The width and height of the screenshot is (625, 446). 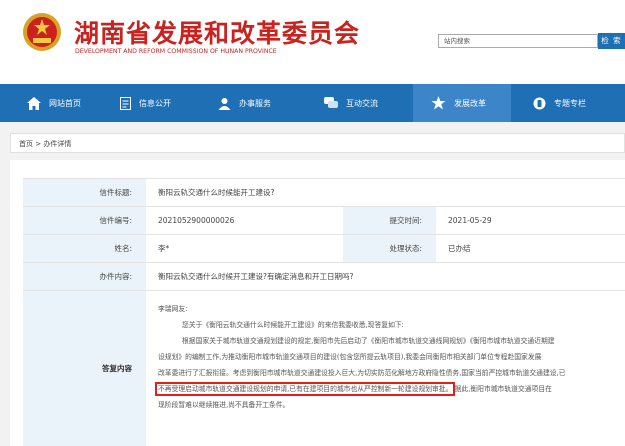 What do you see at coordinates (164, 248) in the screenshot?
I see `name-value: 李*` at bounding box center [164, 248].